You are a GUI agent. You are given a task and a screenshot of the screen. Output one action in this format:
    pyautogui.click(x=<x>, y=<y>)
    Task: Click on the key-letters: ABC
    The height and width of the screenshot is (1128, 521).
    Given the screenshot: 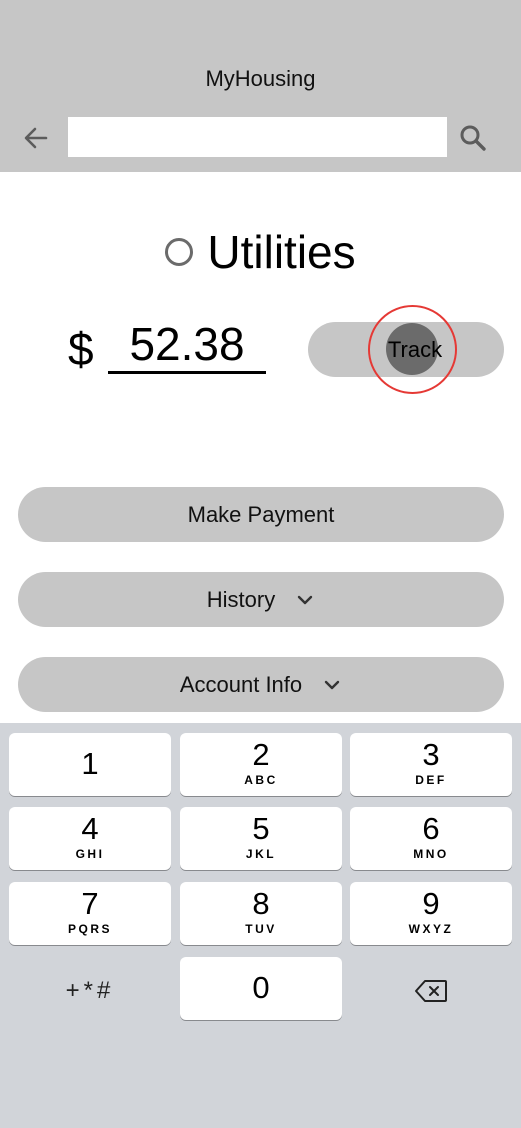 What is the action you would take?
    pyautogui.click(x=261, y=780)
    